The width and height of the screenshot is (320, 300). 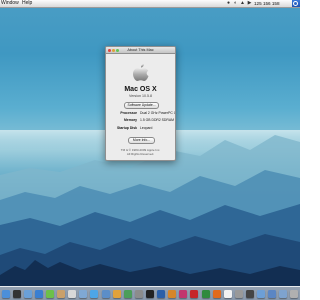 I want to click on illustrator-icon, so click(x=172, y=294).